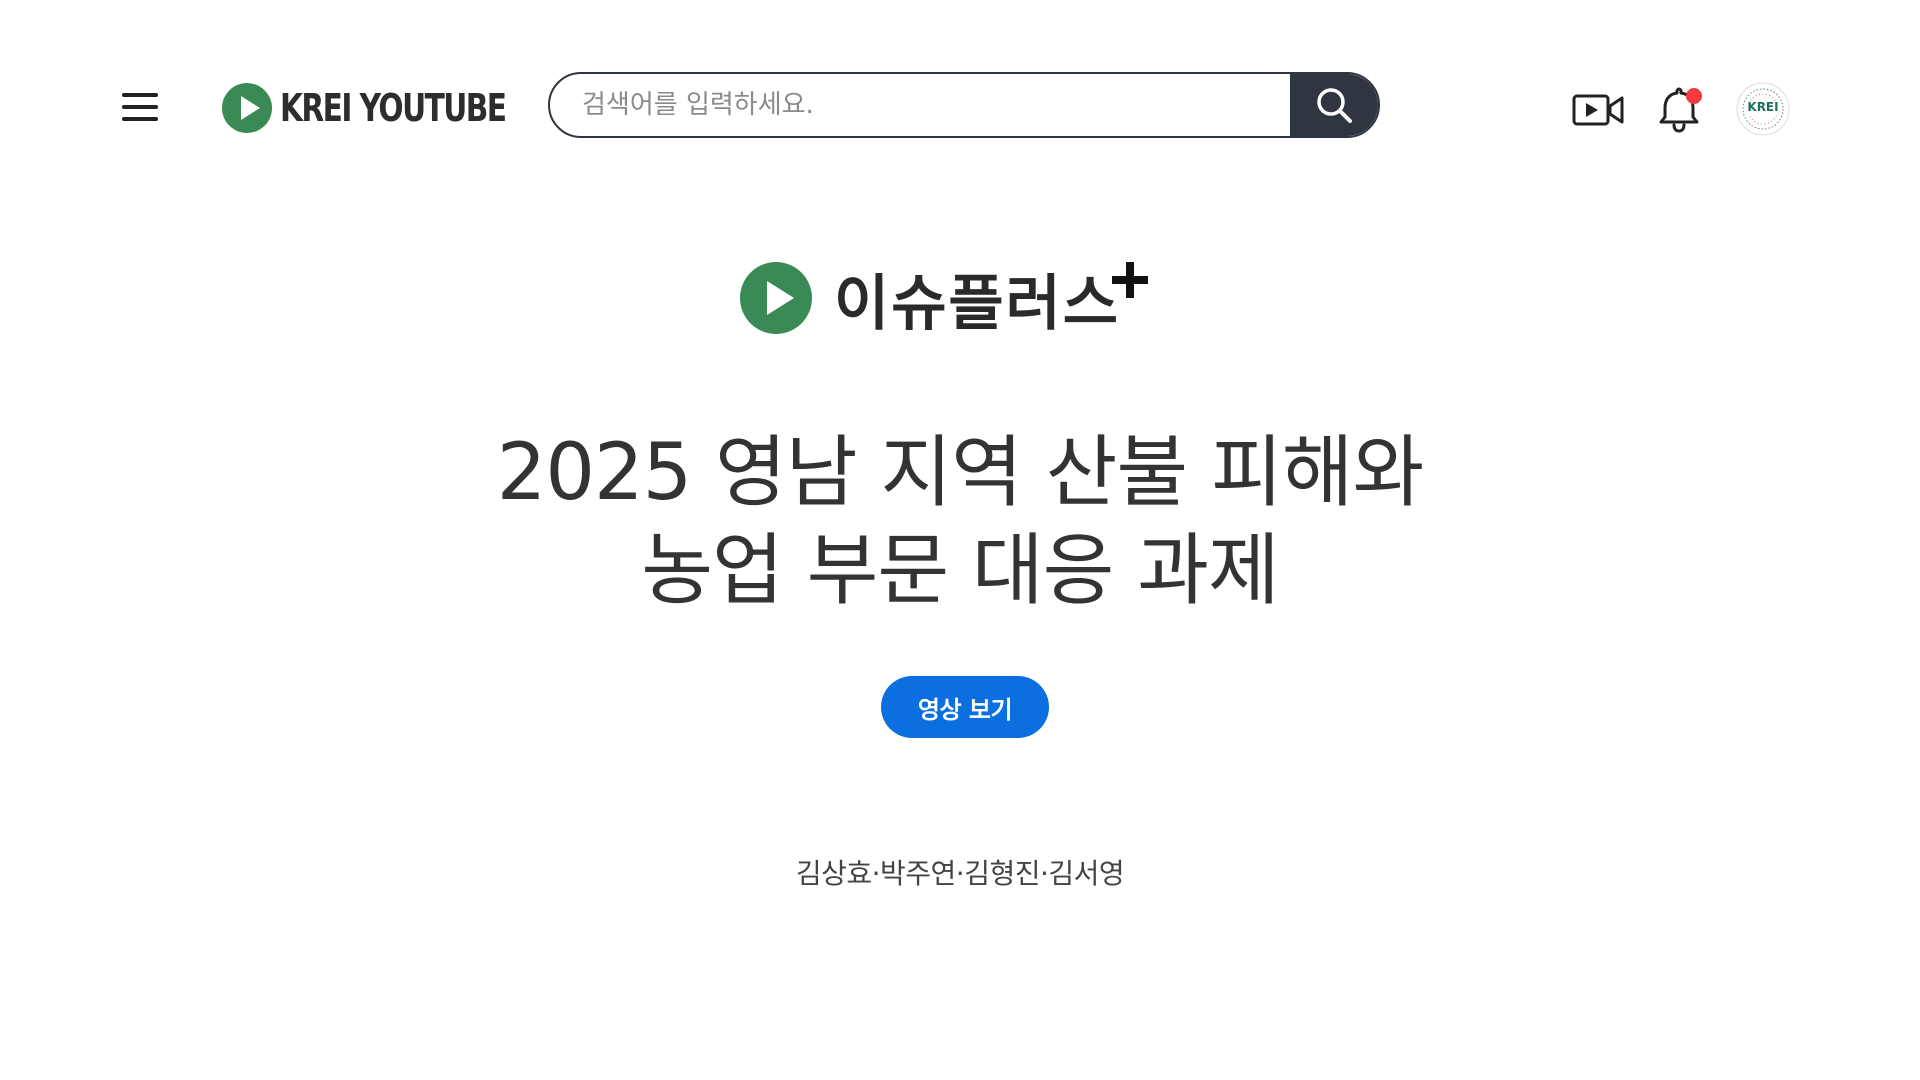 This screenshot has height=1080, width=1920. I want to click on menu-icon, so click(140, 107).